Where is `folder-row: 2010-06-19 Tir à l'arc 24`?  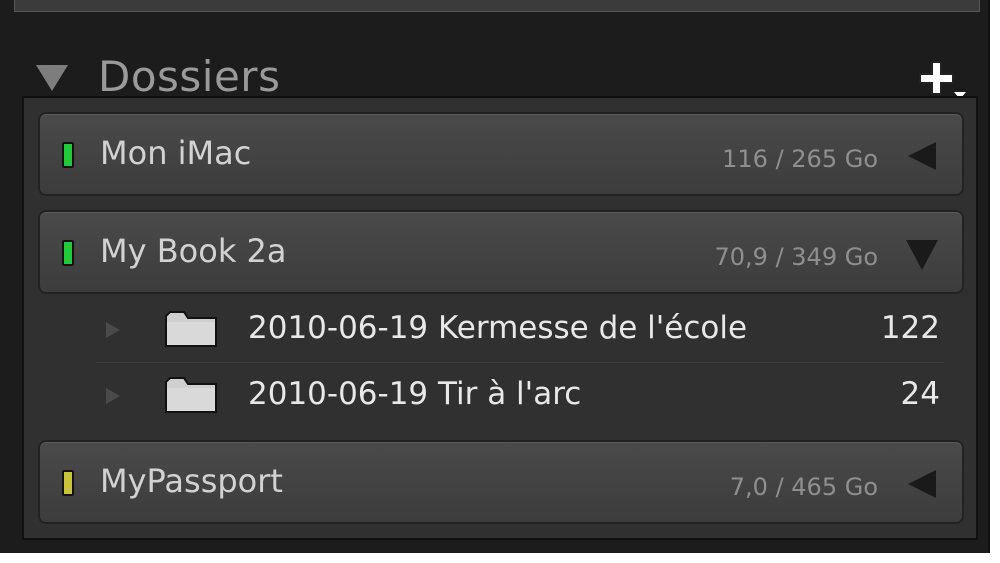 folder-row: 2010-06-19 Tir à l'arc 24 is located at coordinates (520, 397).